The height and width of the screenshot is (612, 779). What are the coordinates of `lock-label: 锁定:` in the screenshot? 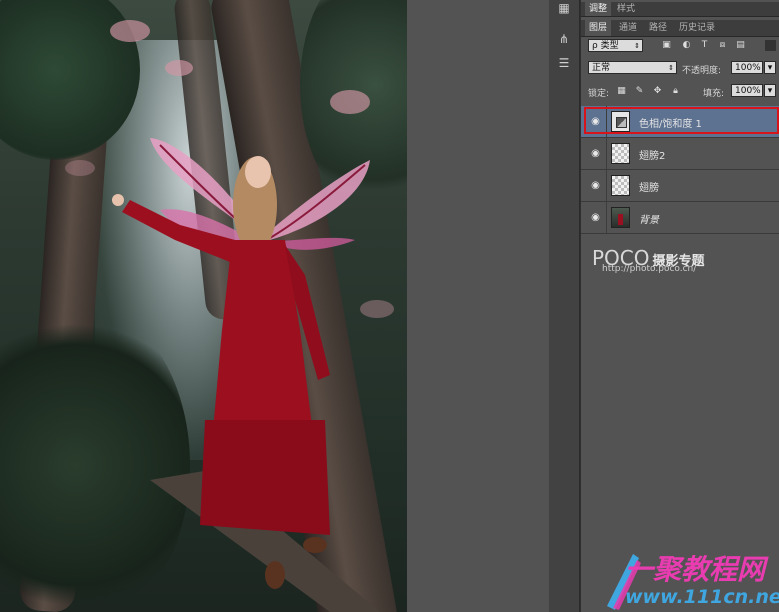 It's located at (599, 94).